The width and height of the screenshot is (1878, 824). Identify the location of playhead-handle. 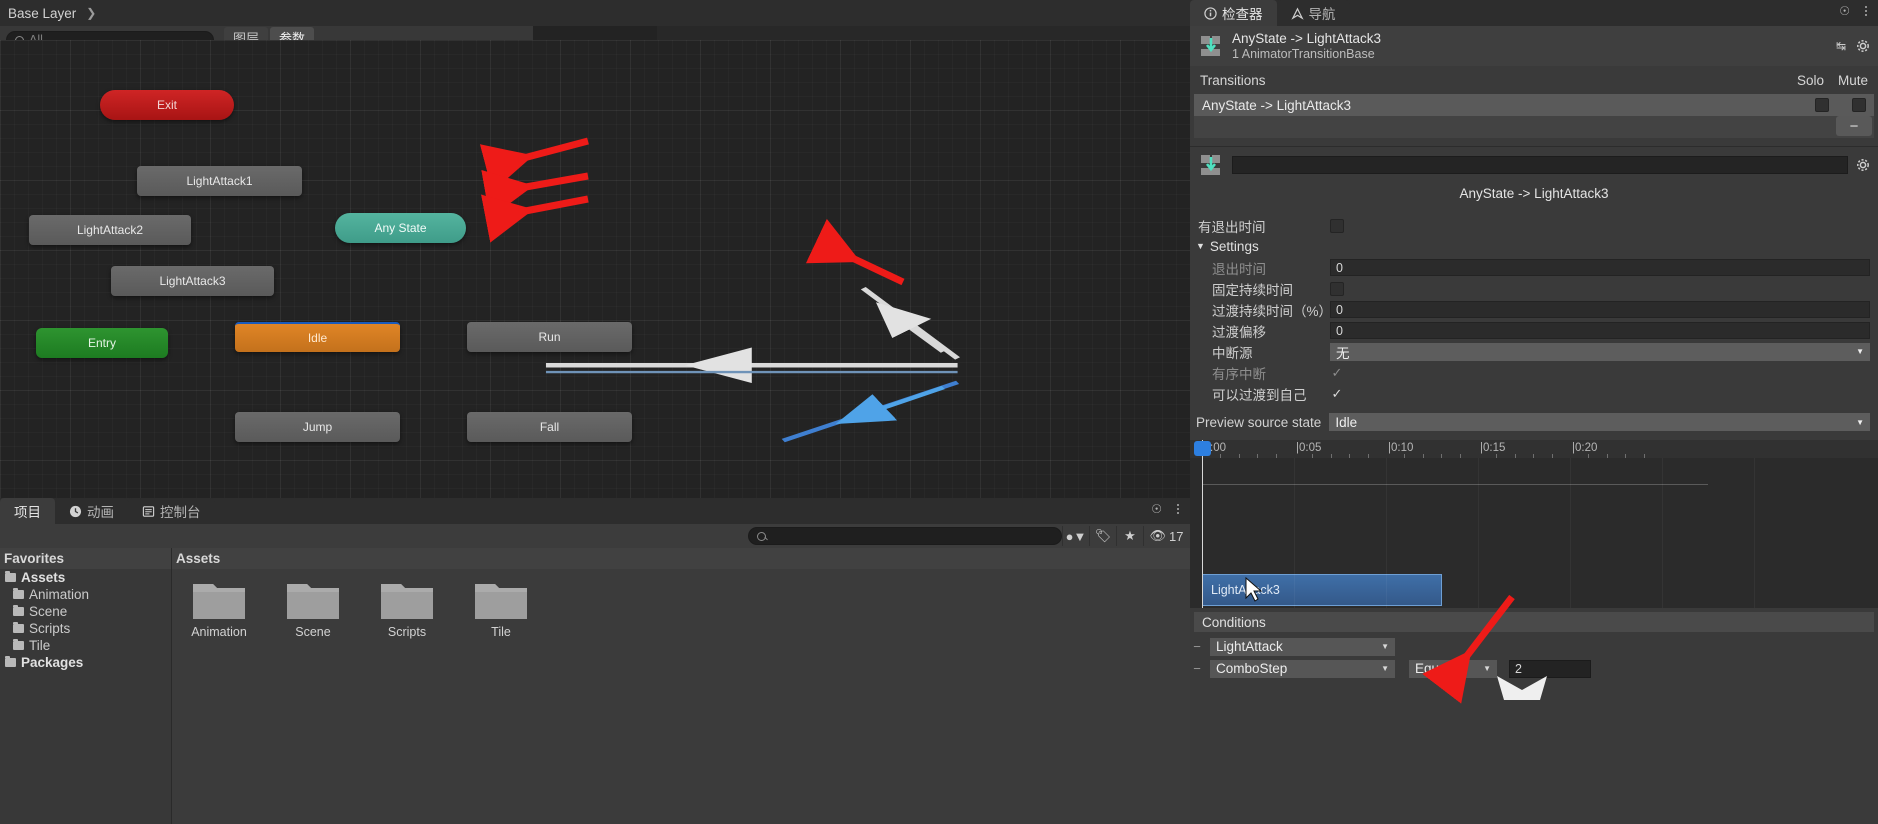
(1202, 448).